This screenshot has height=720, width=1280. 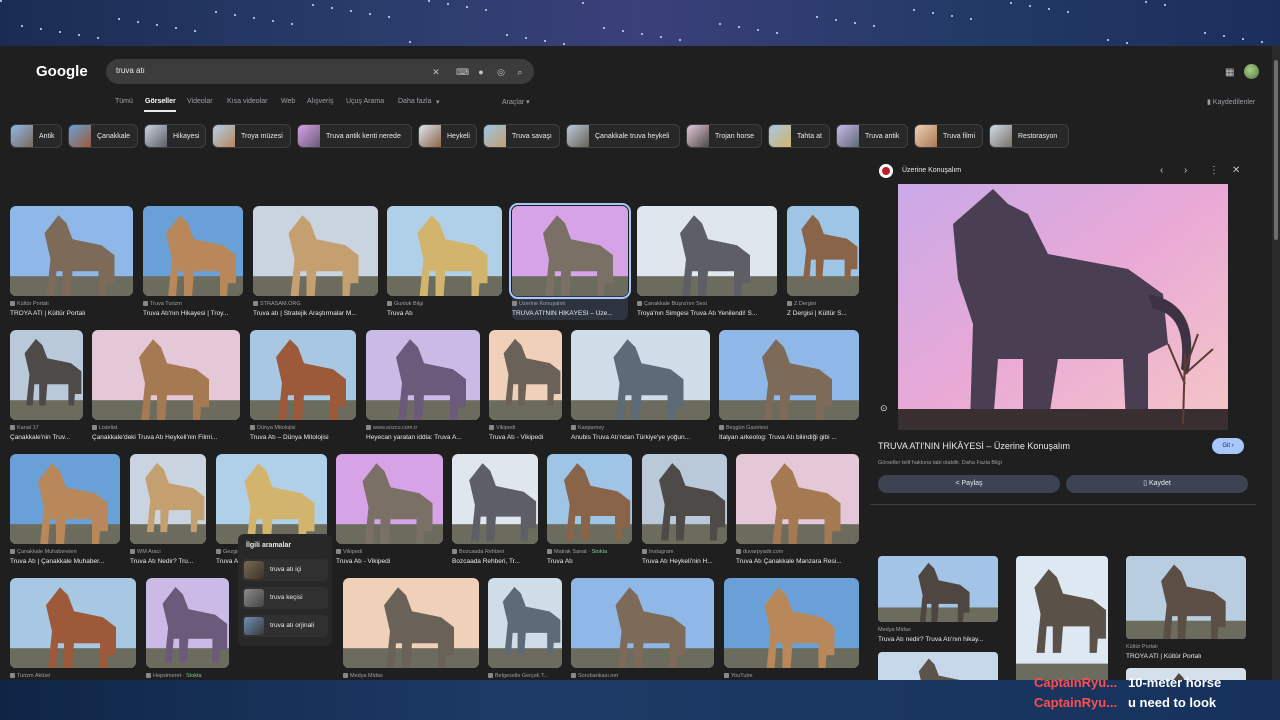 What do you see at coordinates (200, 101) in the screenshot?
I see `tab-2: Videolar` at bounding box center [200, 101].